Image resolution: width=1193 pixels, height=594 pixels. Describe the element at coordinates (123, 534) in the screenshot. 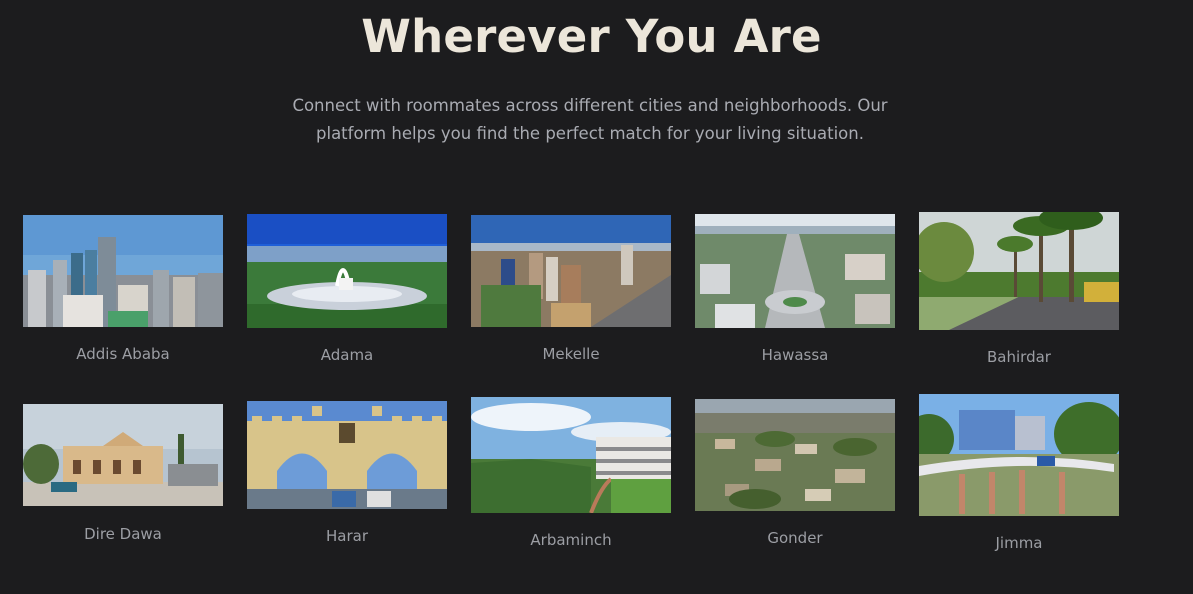

I see `city-name: Dire Dawa` at that location.